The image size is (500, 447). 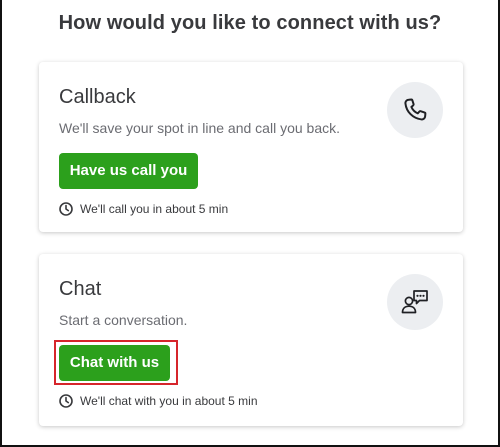 I want to click on highlight-box, so click(x=116, y=362).